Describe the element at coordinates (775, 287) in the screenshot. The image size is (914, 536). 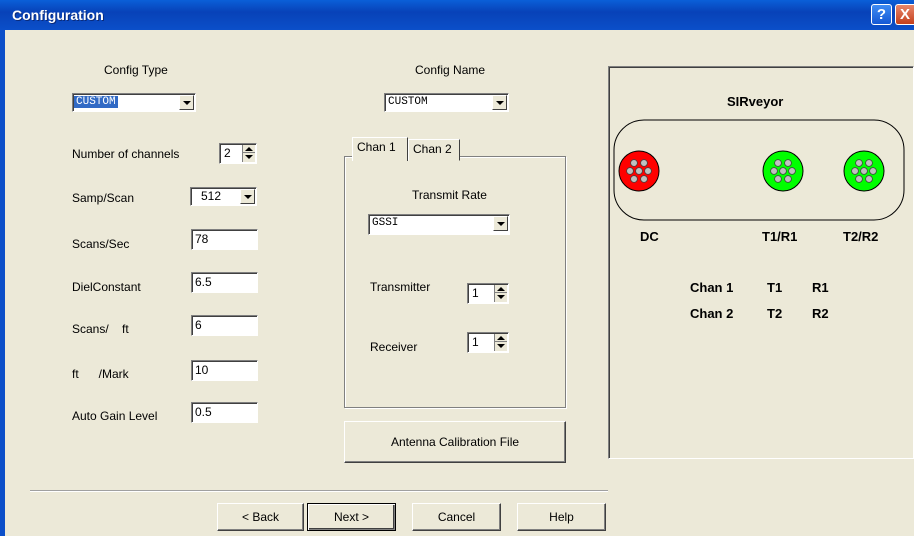
I see `mapping-chan1-t: T1` at that location.